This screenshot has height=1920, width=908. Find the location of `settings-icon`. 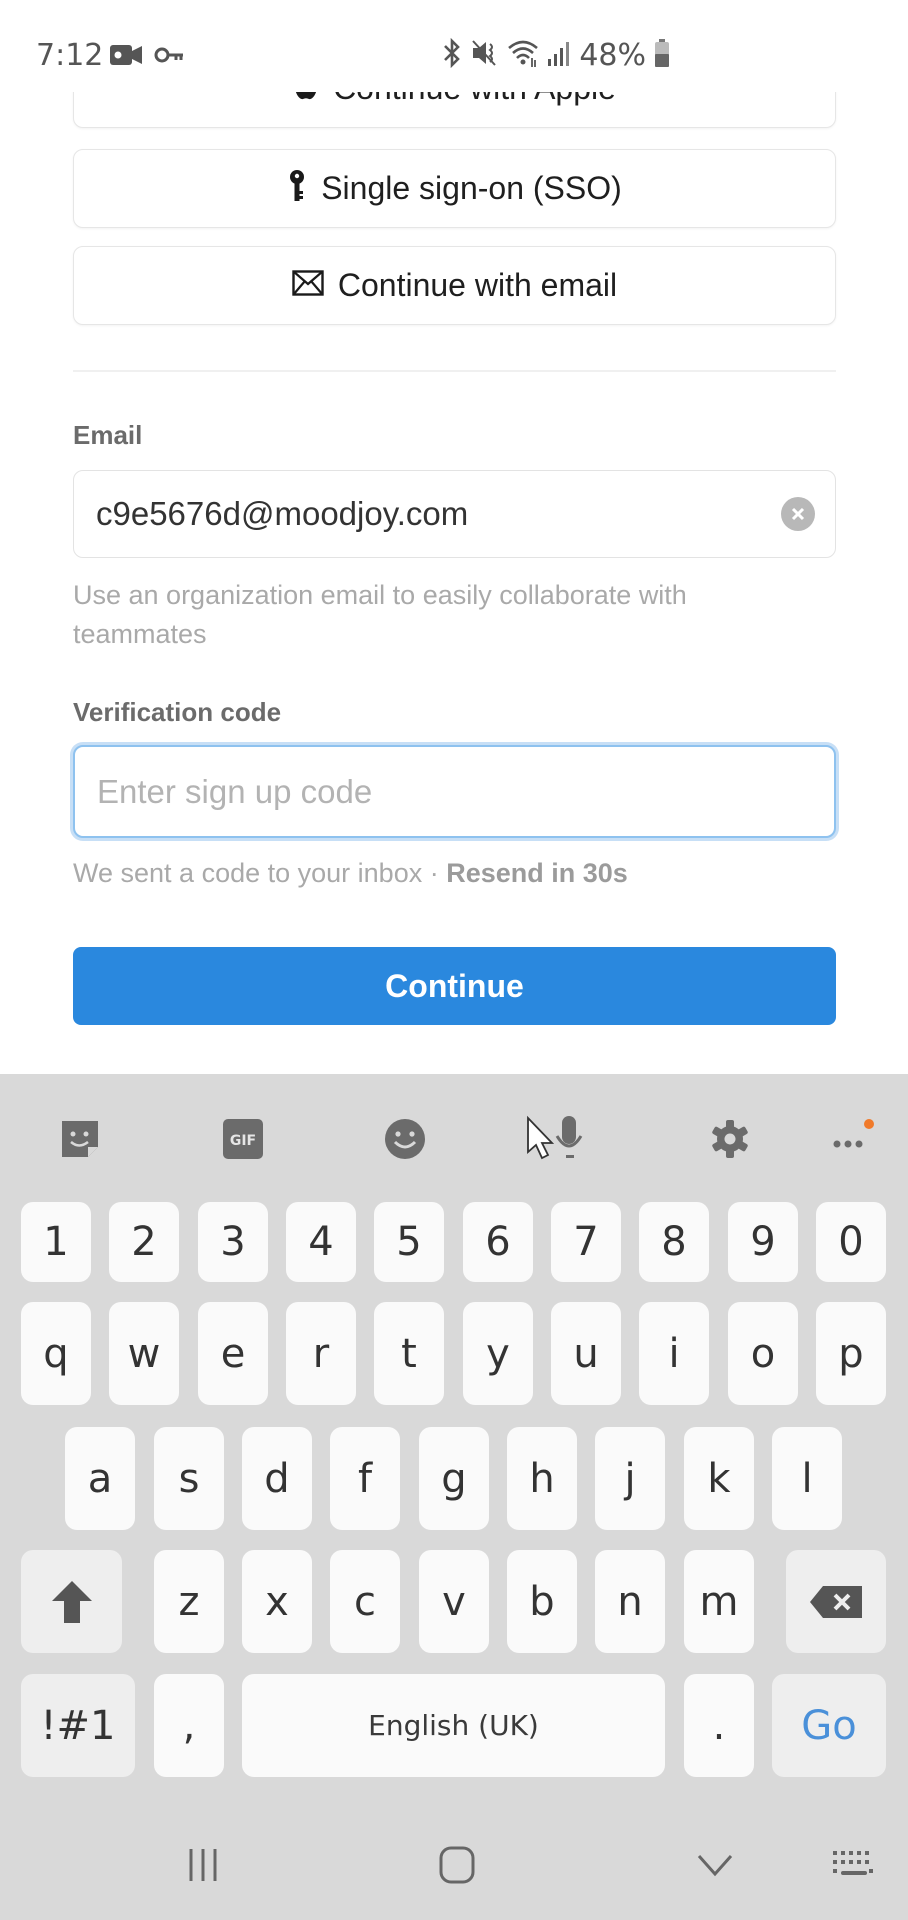

settings-icon is located at coordinates (730, 1139).